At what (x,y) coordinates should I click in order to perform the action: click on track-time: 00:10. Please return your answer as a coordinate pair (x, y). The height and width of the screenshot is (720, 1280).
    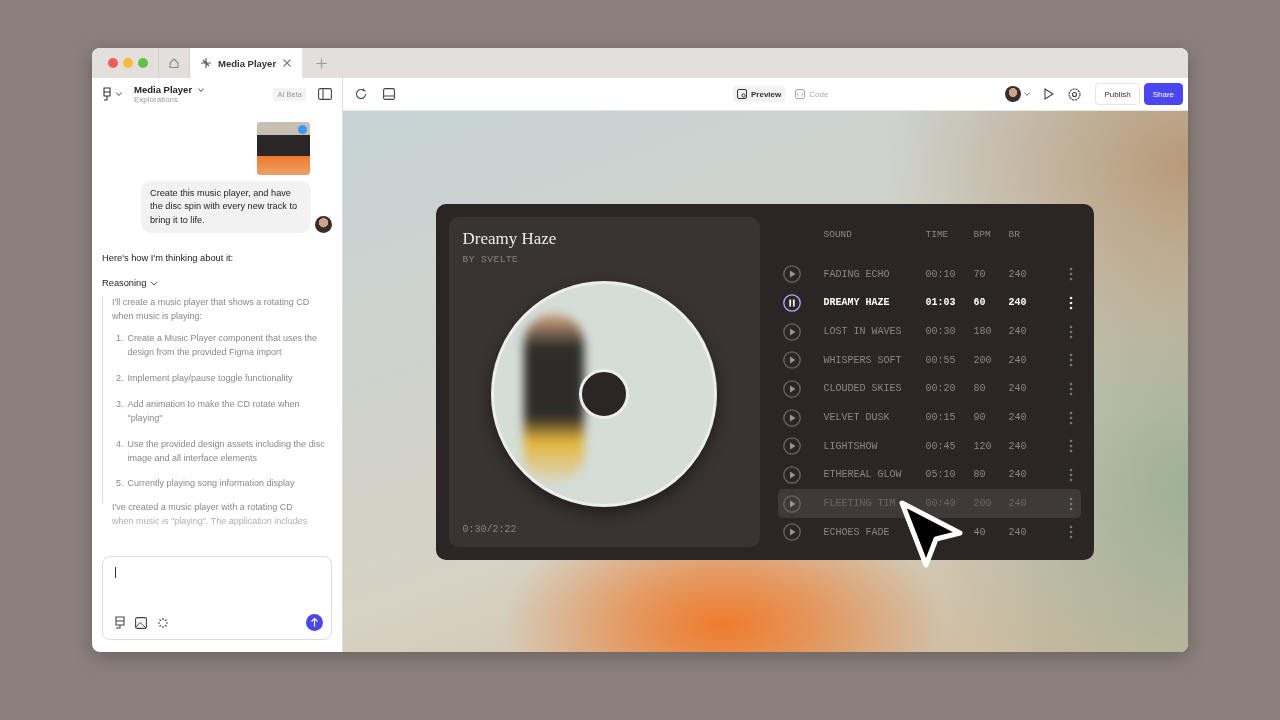
    Looking at the image, I should click on (941, 274).